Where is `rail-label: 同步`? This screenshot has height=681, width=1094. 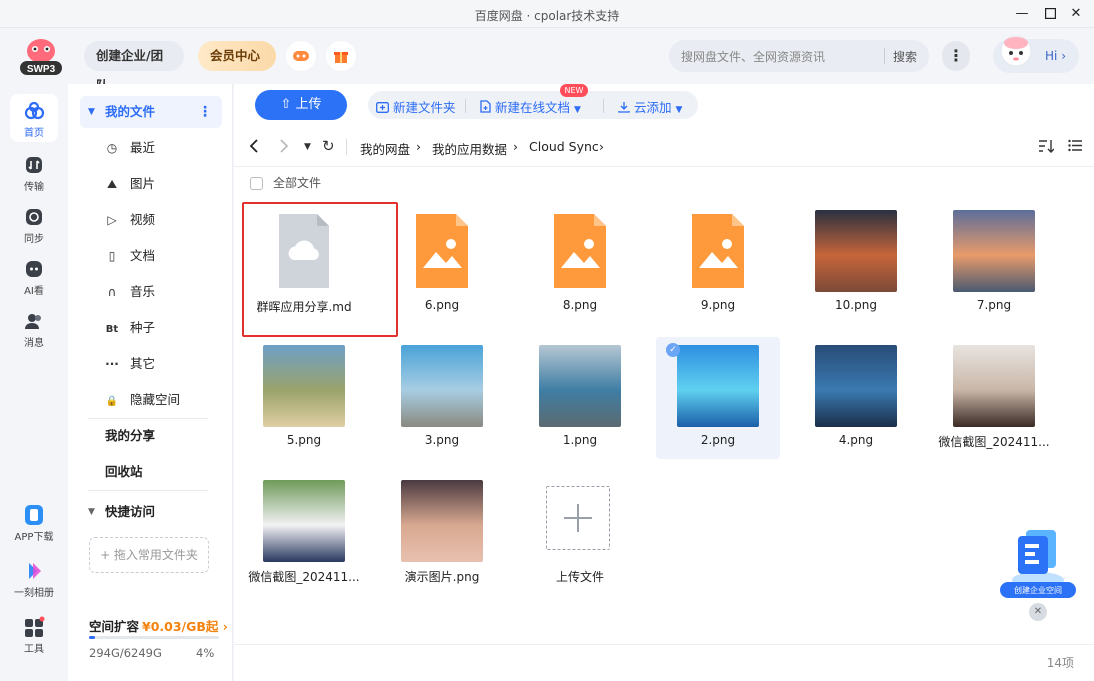
rail-label: 同步 is located at coordinates (34, 239).